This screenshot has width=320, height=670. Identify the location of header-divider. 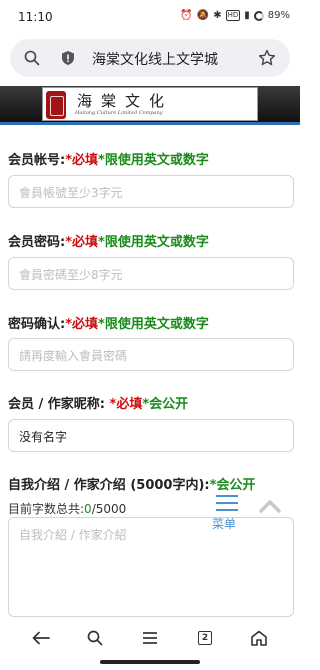
(150, 123).